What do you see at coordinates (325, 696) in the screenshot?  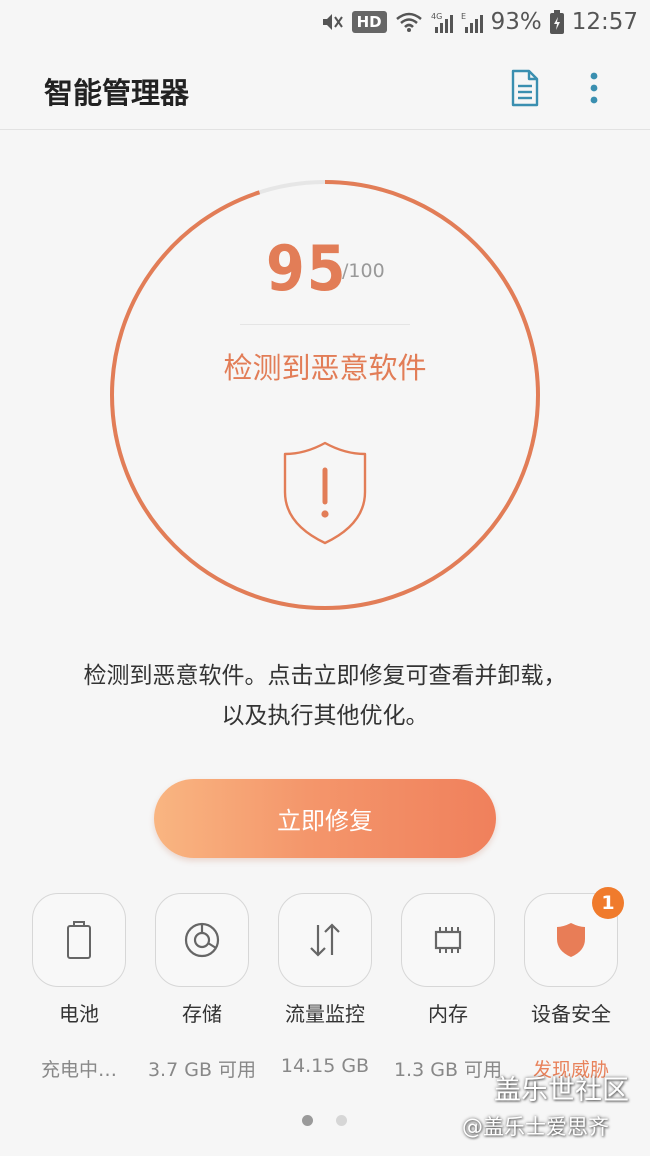 I see `description: 检测到恶意软件。点击立即修复可查看并卸载， 以及执行其他优化。` at bounding box center [325, 696].